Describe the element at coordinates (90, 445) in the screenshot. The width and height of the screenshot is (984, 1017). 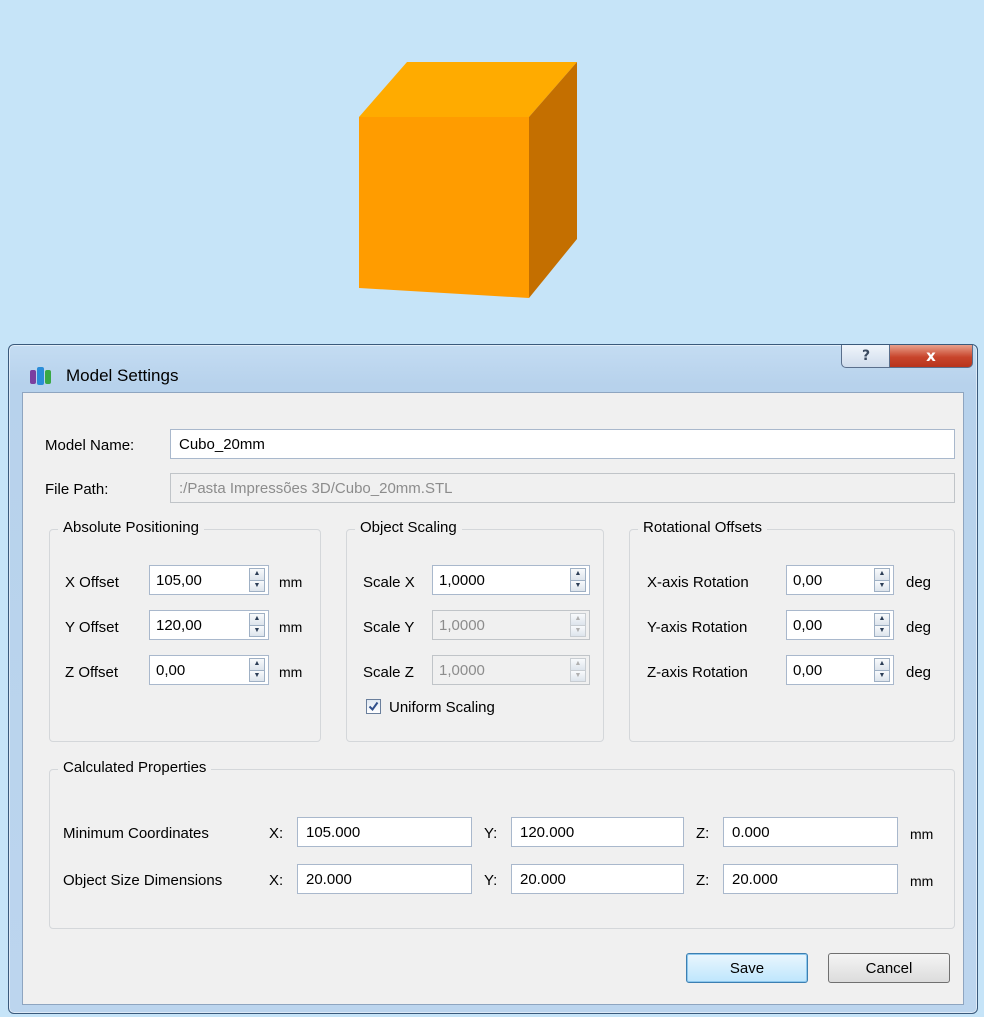
I see `model-name-label: Model Name:` at that location.